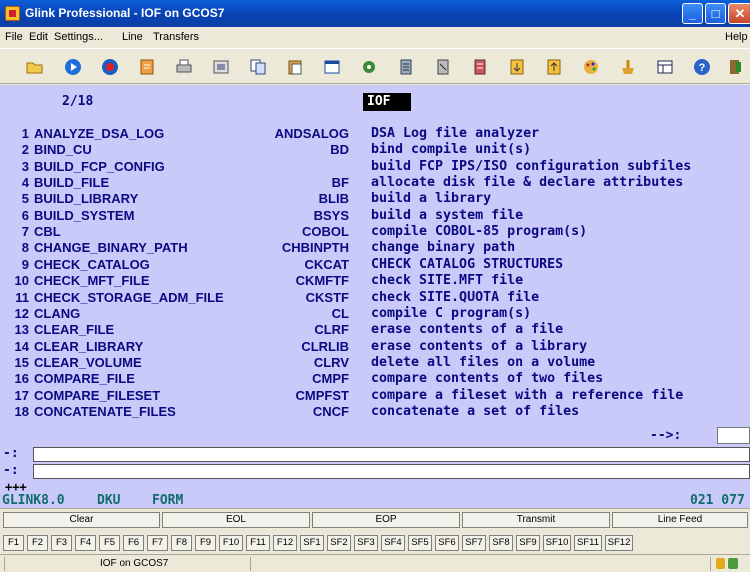 This screenshot has width=750, height=572. I want to click on app-icon, so click(12, 13).